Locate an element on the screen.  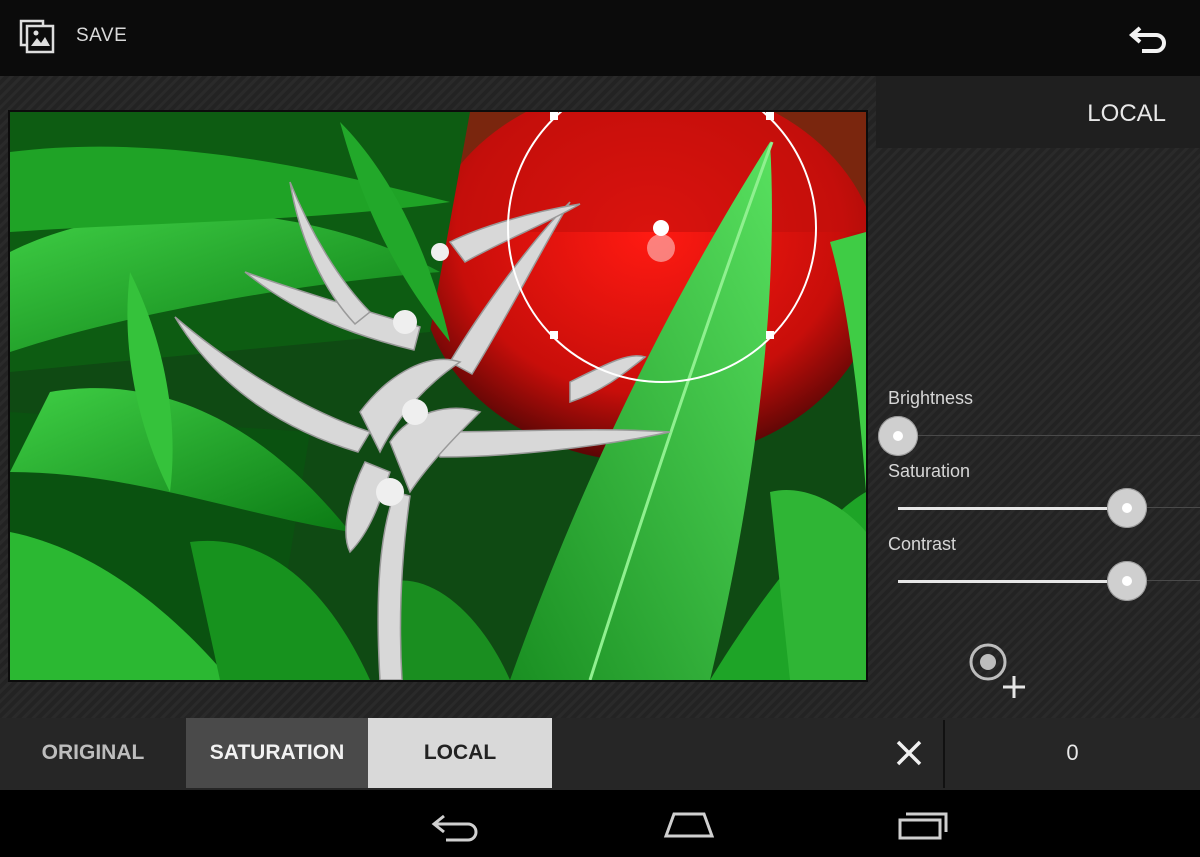
saturation-slider is located at coordinates (1049, 508).